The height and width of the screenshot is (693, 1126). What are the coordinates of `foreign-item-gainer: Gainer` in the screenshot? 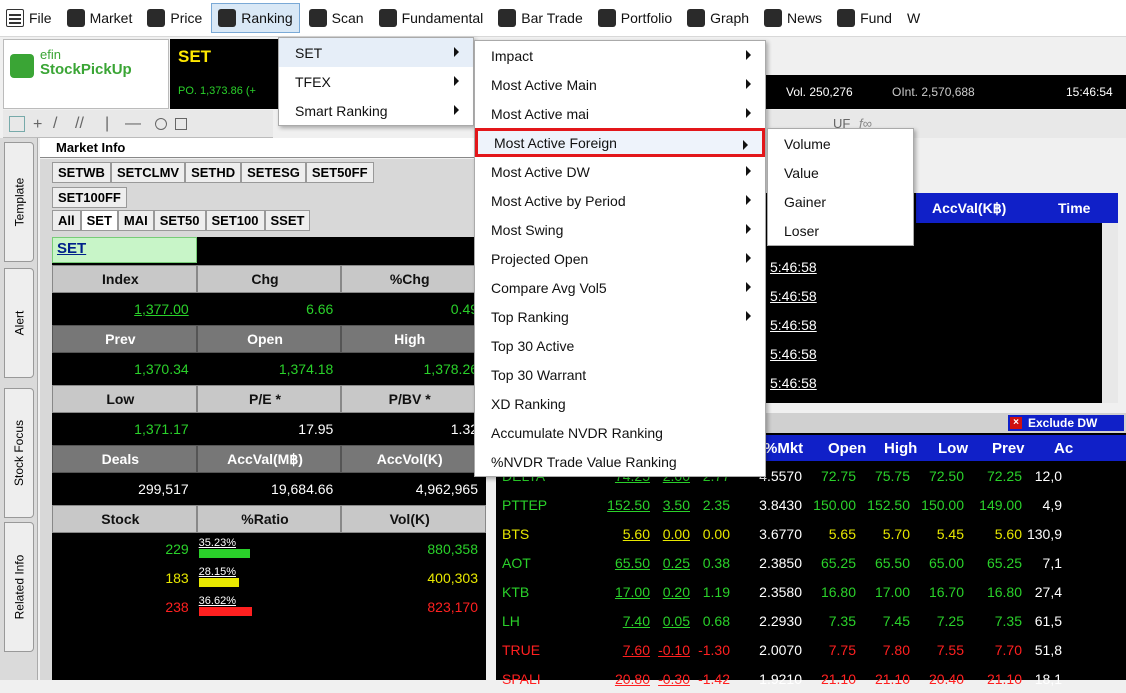 It's located at (840, 201).